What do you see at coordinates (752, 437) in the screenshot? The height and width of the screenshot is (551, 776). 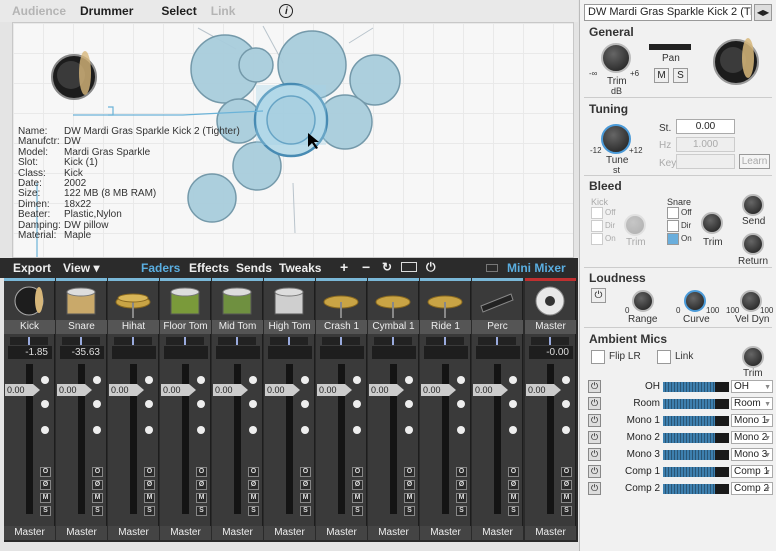 I see `mic-output-dropdown: Mono 2` at bounding box center [752, 437].